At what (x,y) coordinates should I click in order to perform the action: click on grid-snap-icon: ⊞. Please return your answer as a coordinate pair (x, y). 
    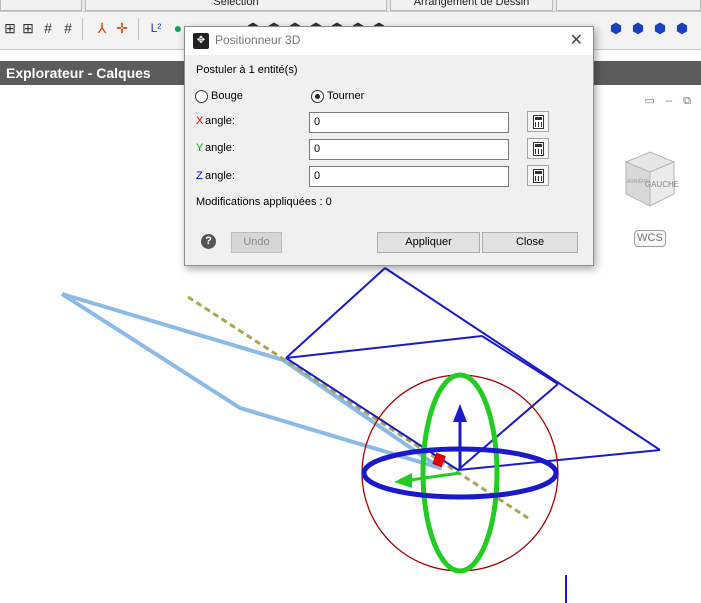
    Looking at the image, I should click on (28, 28).